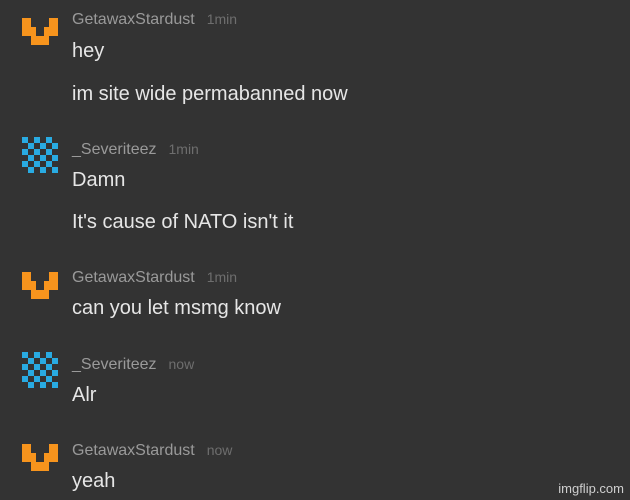 This screenshot has width=630, height=500. Describe the element at coordinates (183, 222) in the screenshot. I see `message-text: It's cause of NATO isn't it` at that location.